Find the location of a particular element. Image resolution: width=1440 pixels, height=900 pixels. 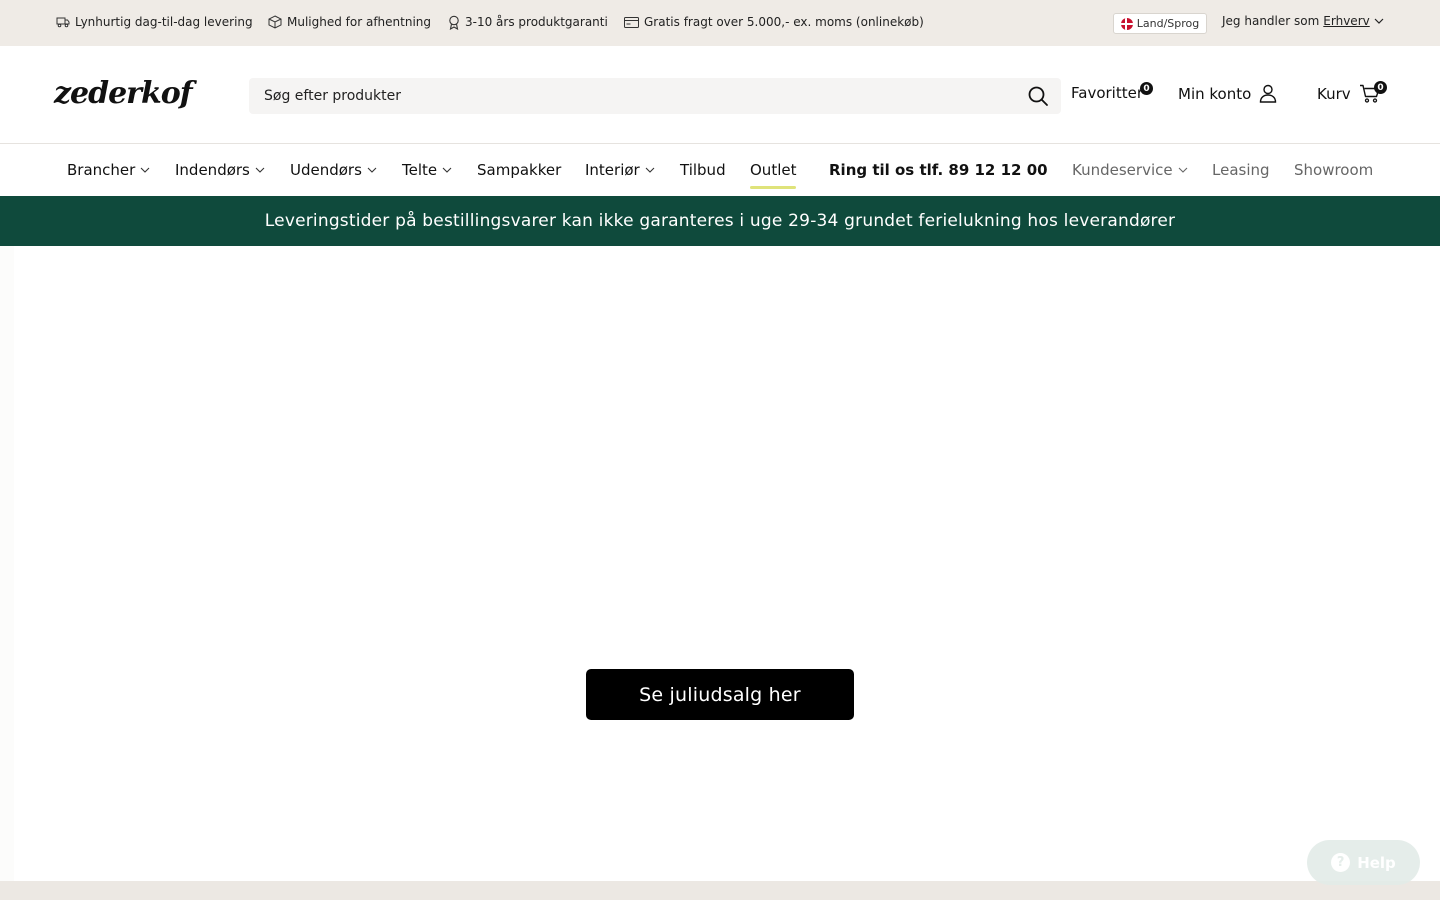

award-icon is located at coordinates (454, 22).